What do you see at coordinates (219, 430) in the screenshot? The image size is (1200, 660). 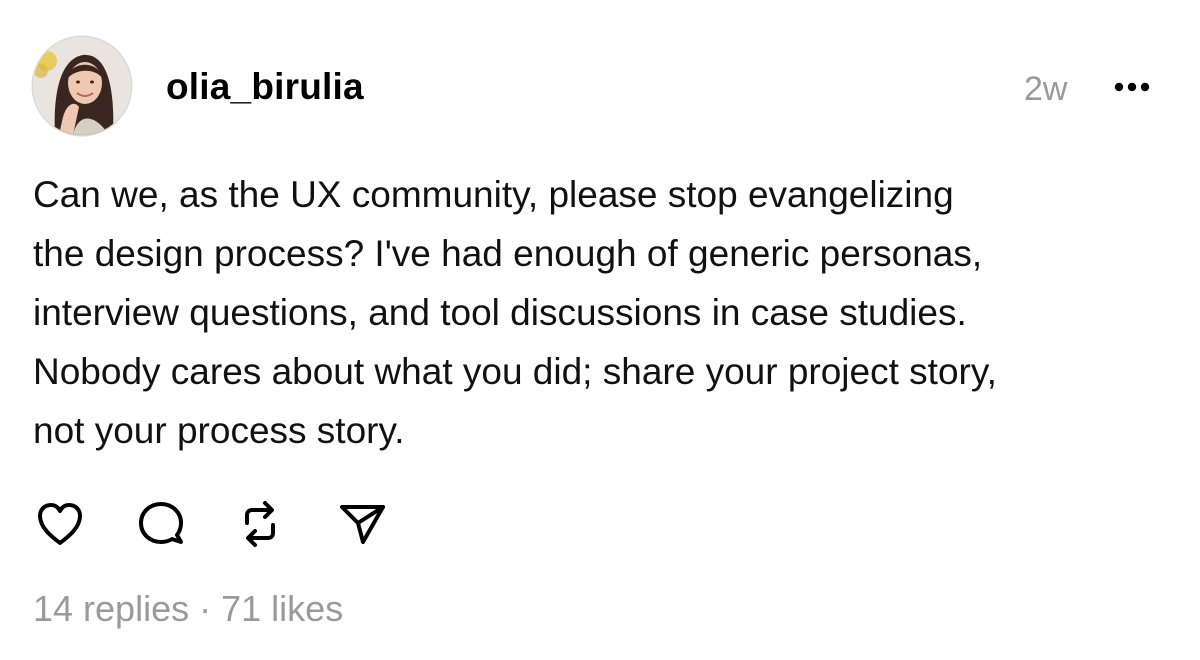 I see `post-body-line: not your process story.` at bounding box center [219, 430].